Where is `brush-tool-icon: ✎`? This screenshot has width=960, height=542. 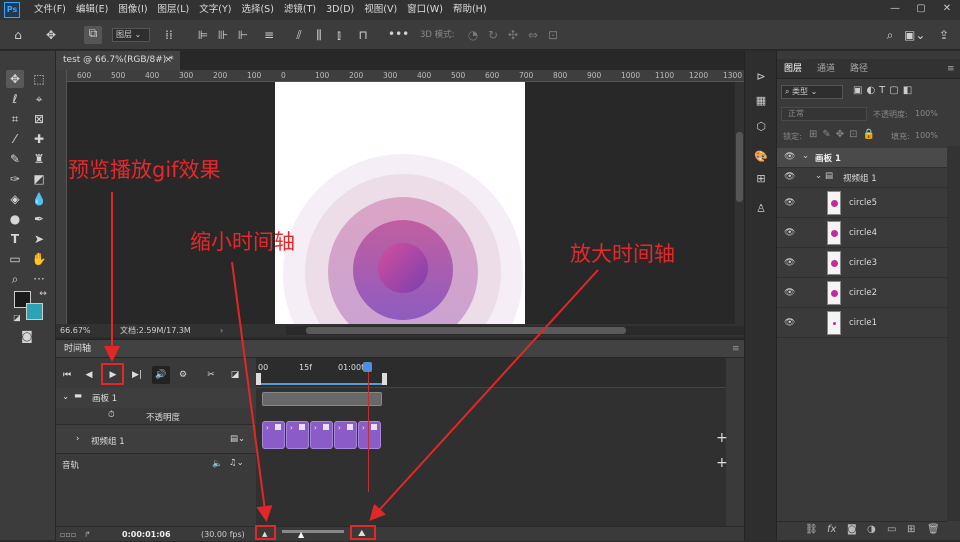 brush-tool-icon: ✎ is located at coordinates (15, 159).